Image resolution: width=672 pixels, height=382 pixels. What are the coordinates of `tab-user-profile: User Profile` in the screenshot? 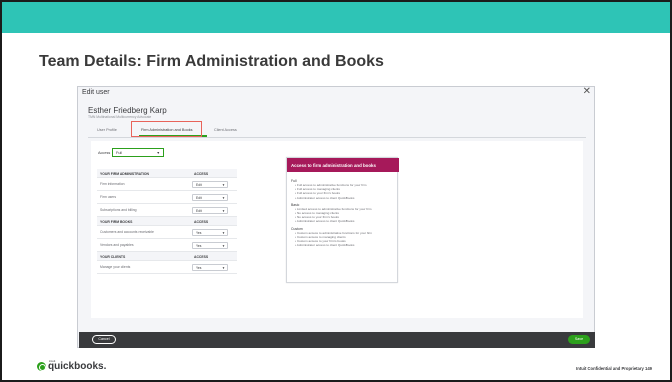 It's located at (107, 130).